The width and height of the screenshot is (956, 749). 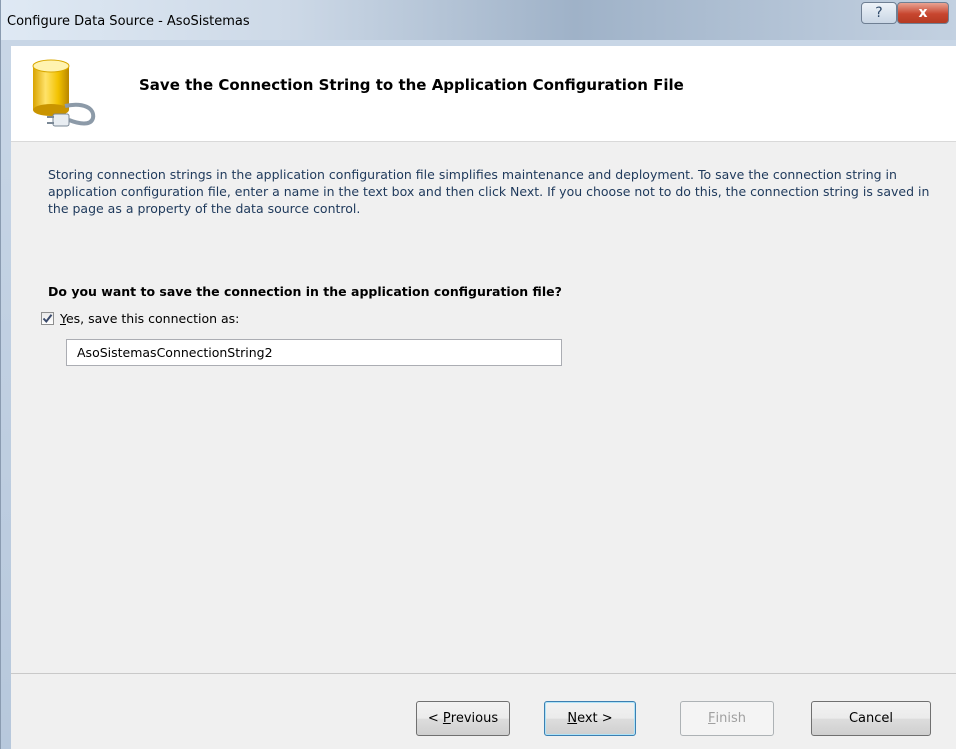 I want to click on previous-button: < Previous, so click(x=463, y=718).